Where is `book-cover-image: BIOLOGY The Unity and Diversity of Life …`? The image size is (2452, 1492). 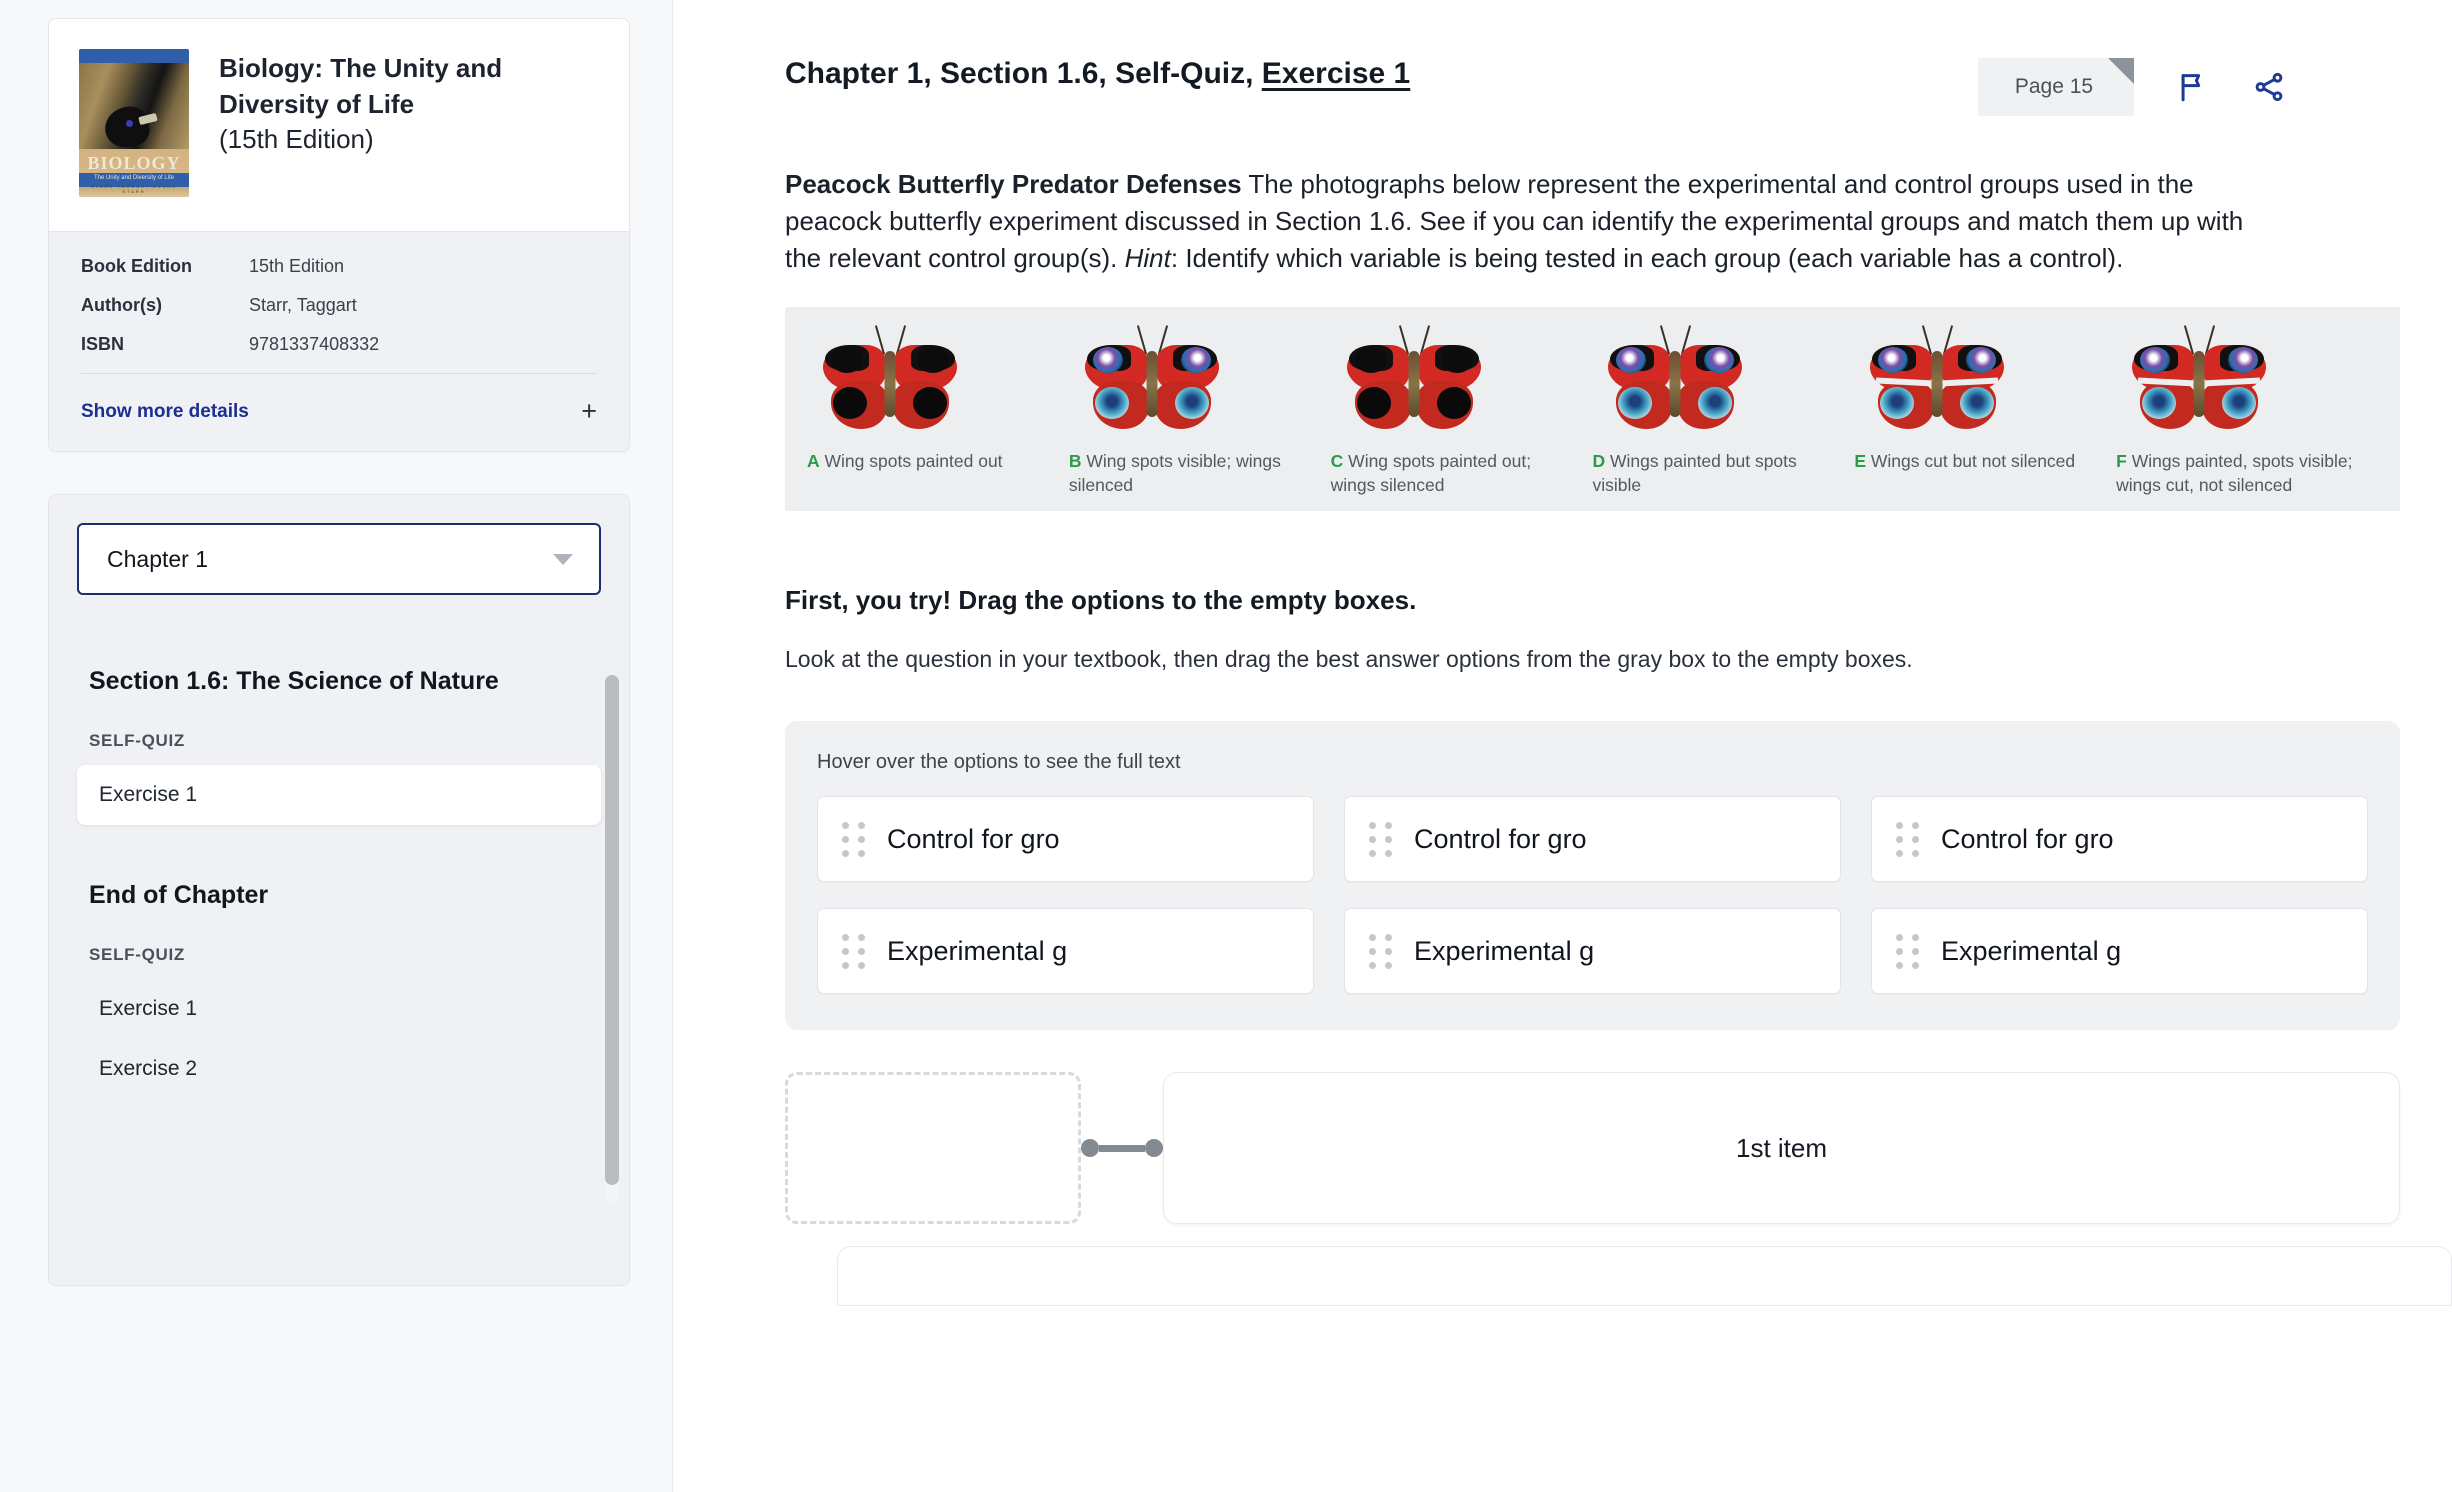
book-cover-image: BIOLOGY The Unity and Diversity of Life … is located at coordinates (134, 123).